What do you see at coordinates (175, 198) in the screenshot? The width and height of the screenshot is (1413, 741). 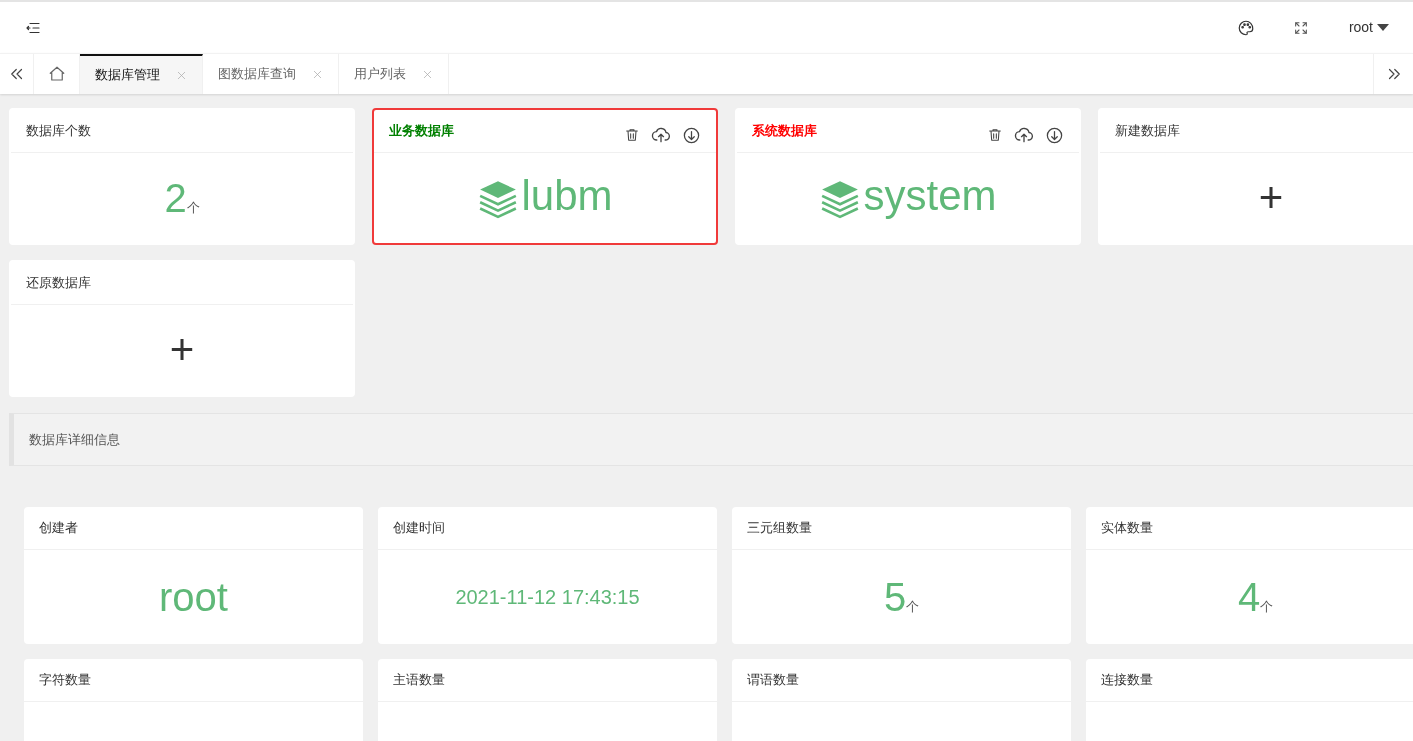 I see `count-value: 2` at bounding box center [175, 198].